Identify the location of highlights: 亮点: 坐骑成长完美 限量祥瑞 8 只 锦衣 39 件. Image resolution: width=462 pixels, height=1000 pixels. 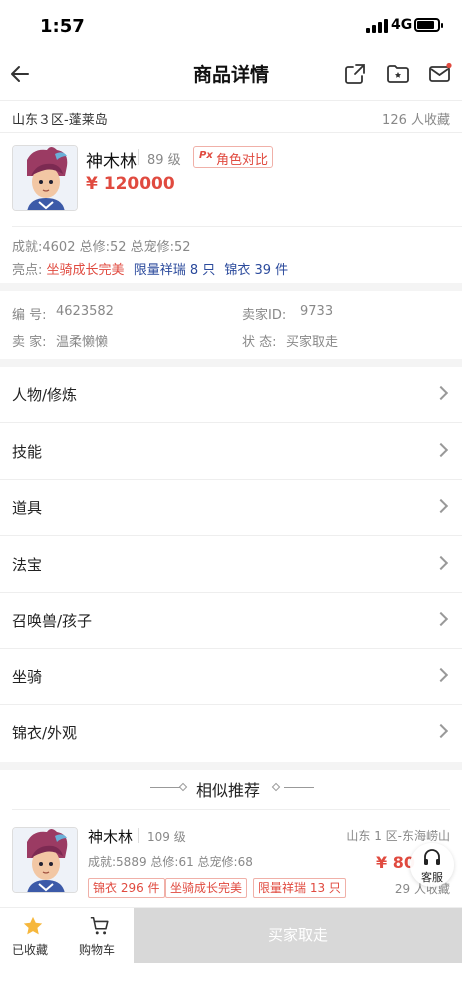
(150, 268).